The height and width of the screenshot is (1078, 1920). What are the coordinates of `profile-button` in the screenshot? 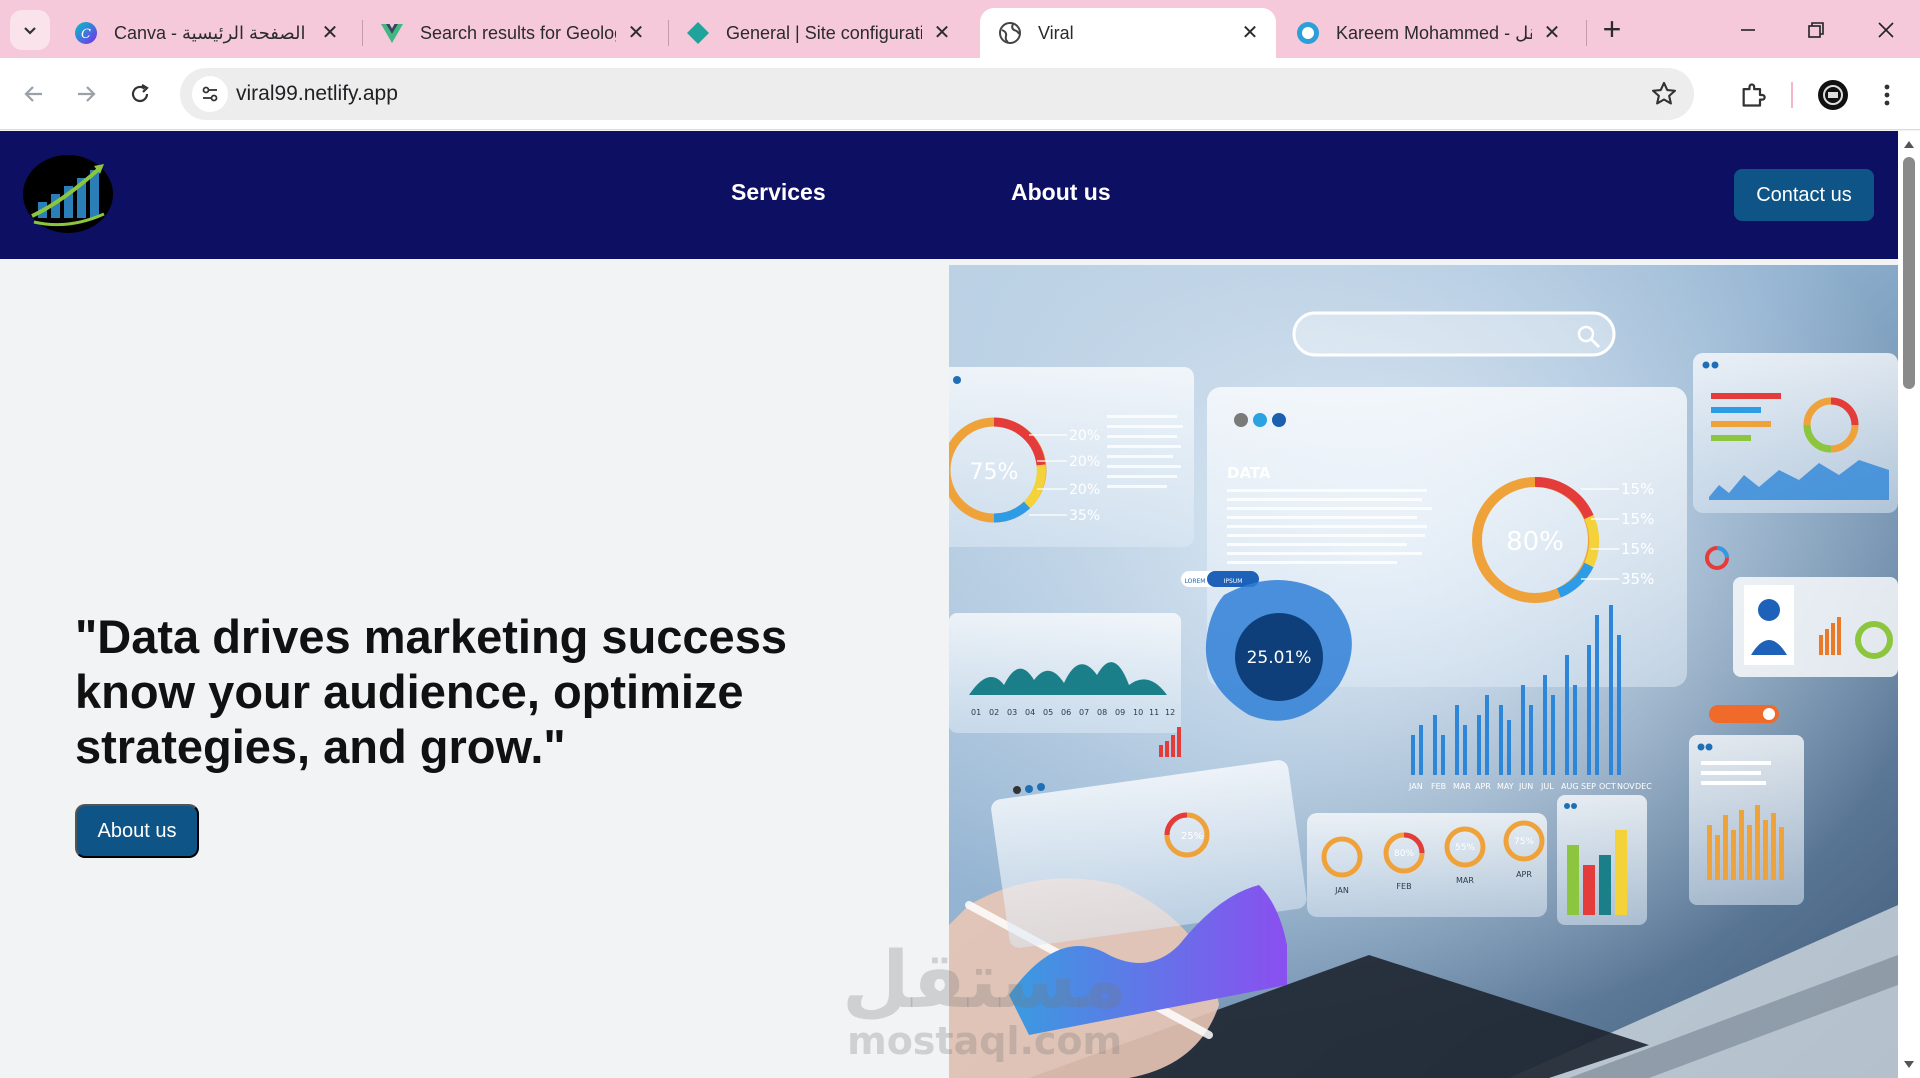 It's located at (1833, 95).